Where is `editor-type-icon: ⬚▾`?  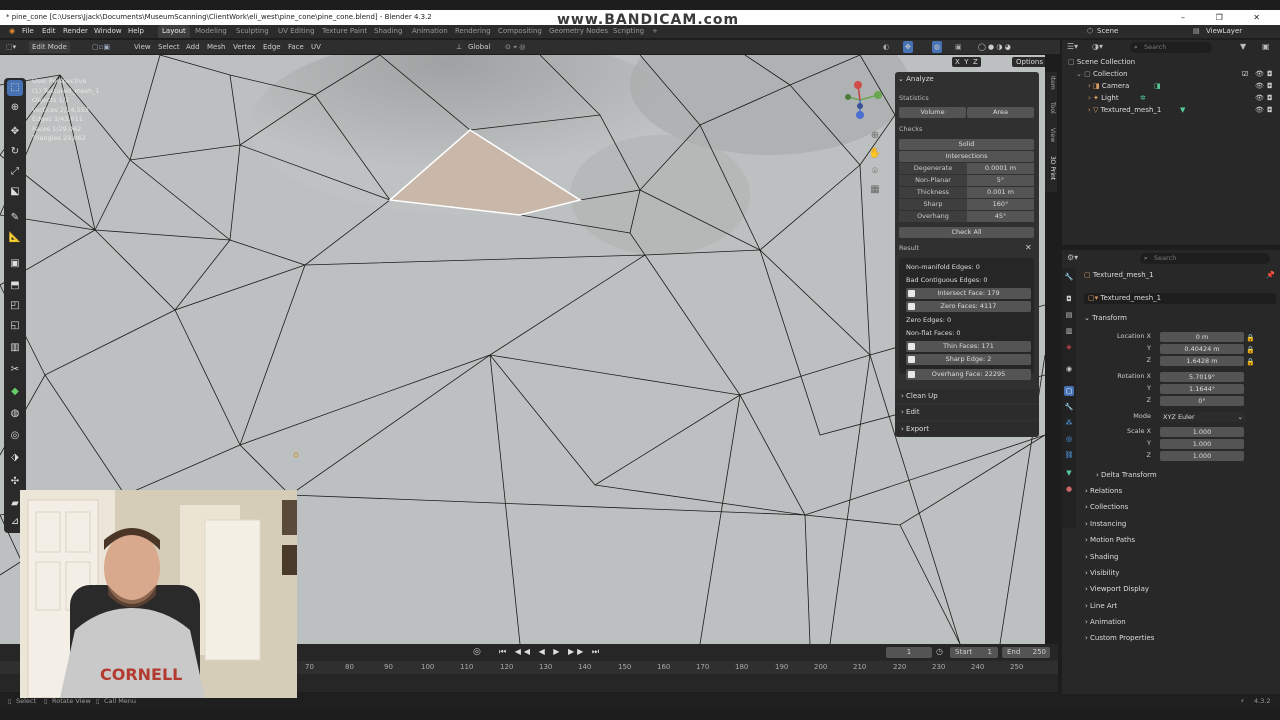 editor-type-icon: ⬚▾ is located at coordinates (11, 47).